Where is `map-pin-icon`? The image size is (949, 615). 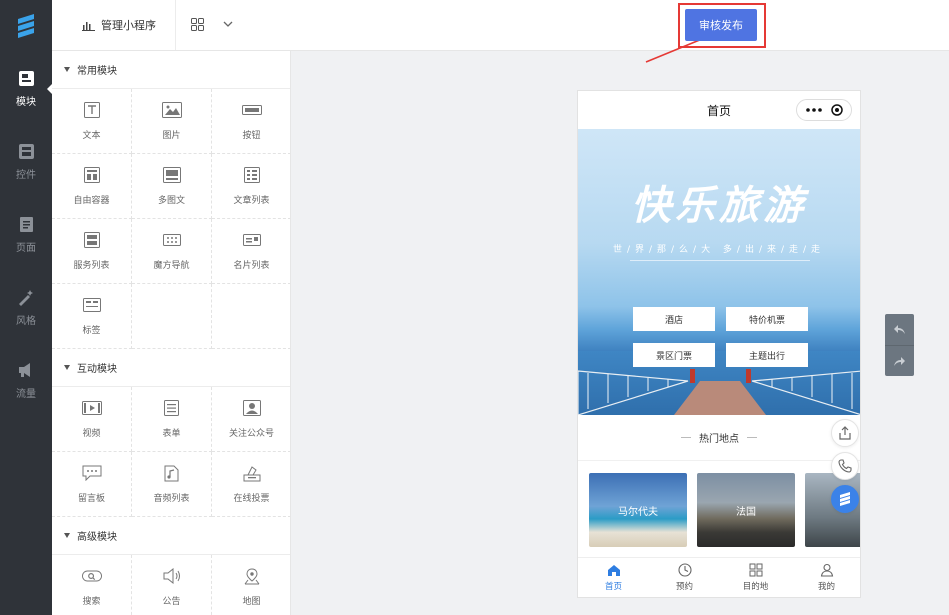
map-pin-icon is located at coordinates (252, 576).